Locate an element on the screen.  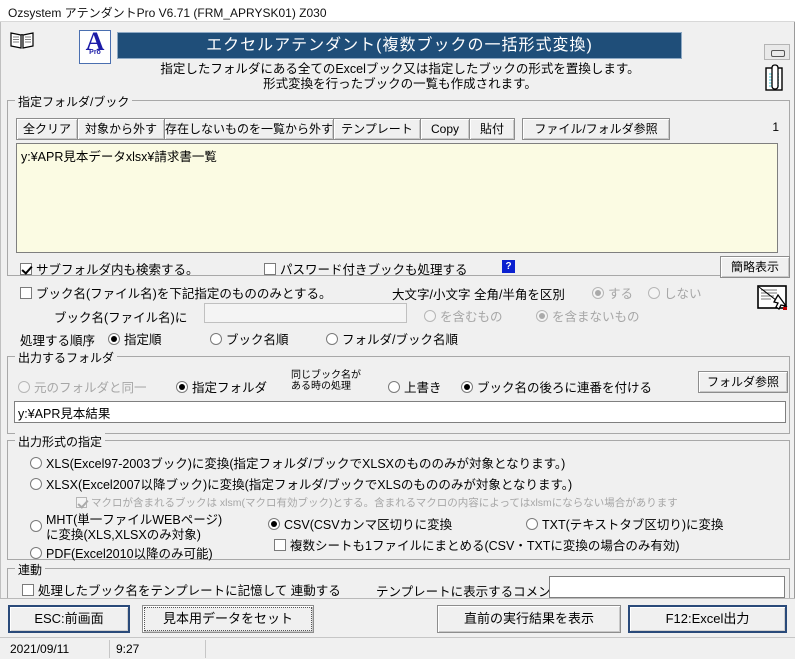
exclude-target-button: 対象から外す is located at coordinates (121, 129).